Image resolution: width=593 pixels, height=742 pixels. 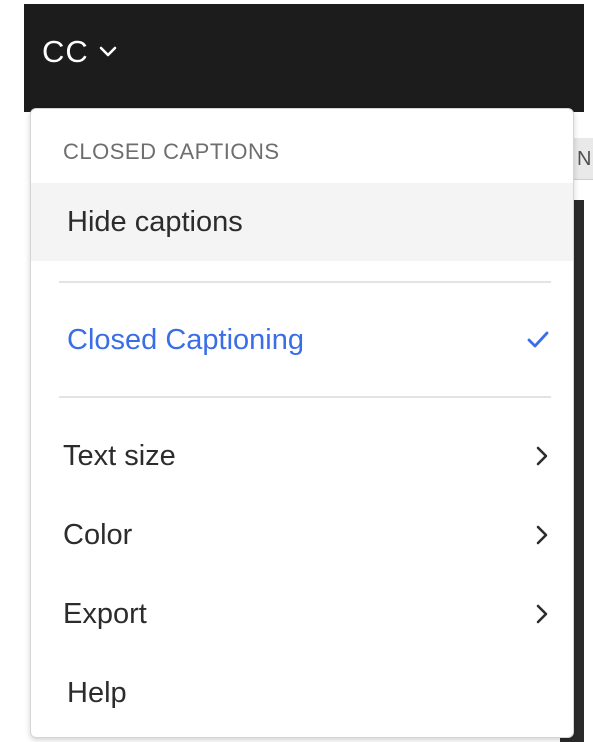 What do you see at coordinates (171, 151) in the screenshot?
I see `menu-header: CLOSED CAPTIONS` at bounding box center [171, 151].